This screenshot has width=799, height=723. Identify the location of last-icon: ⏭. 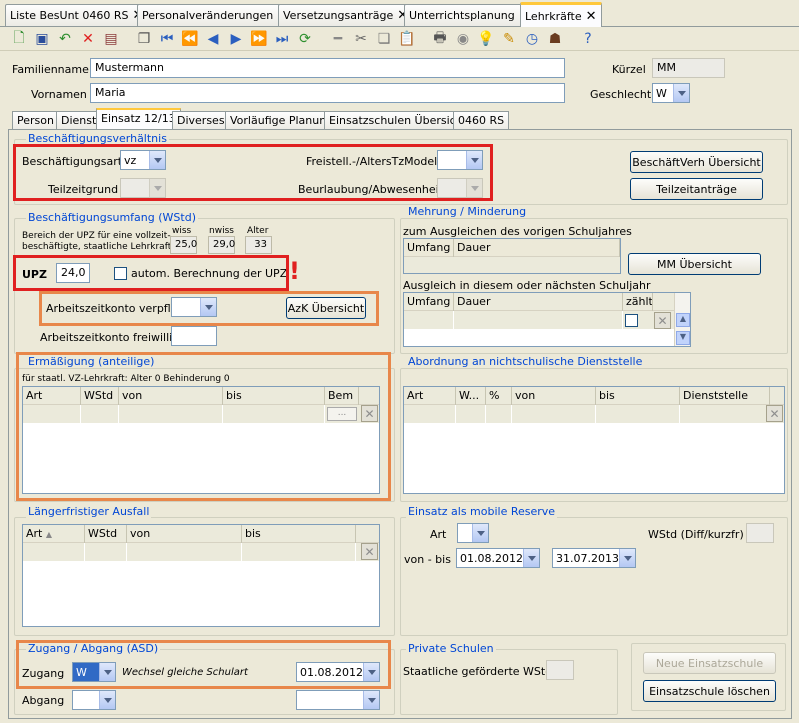
(282, 39).